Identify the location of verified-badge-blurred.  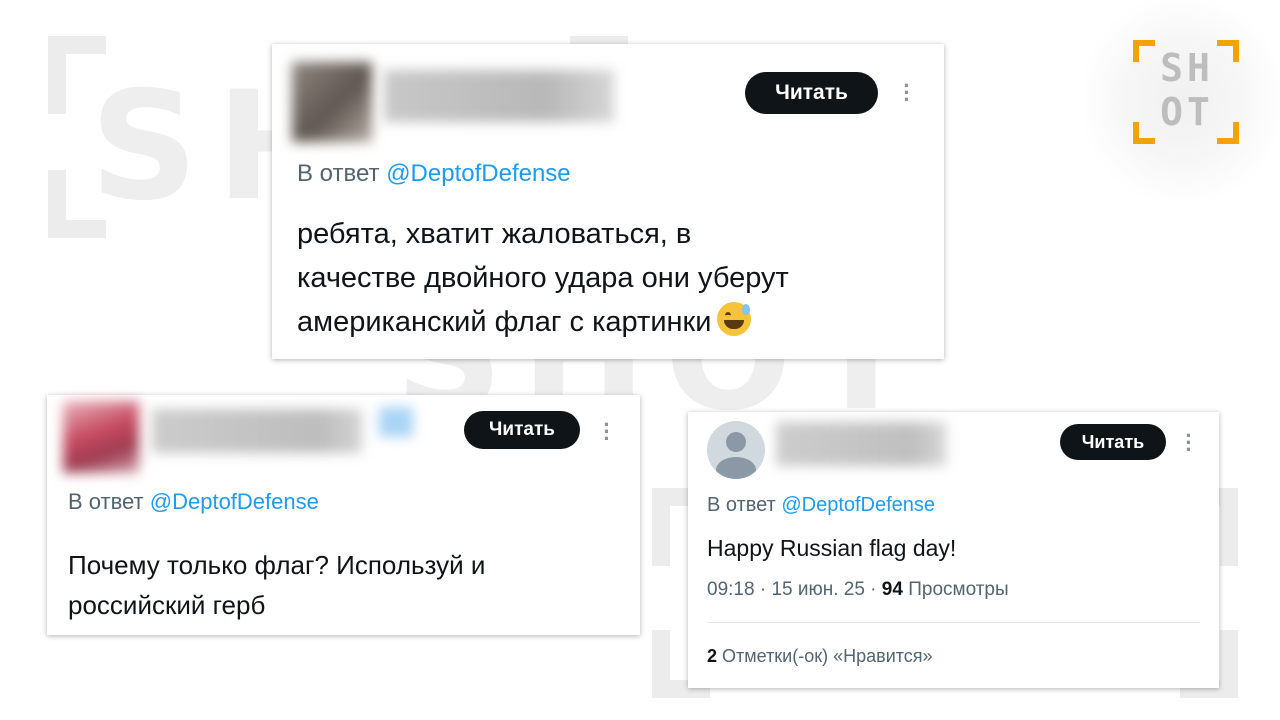
(396, 422).